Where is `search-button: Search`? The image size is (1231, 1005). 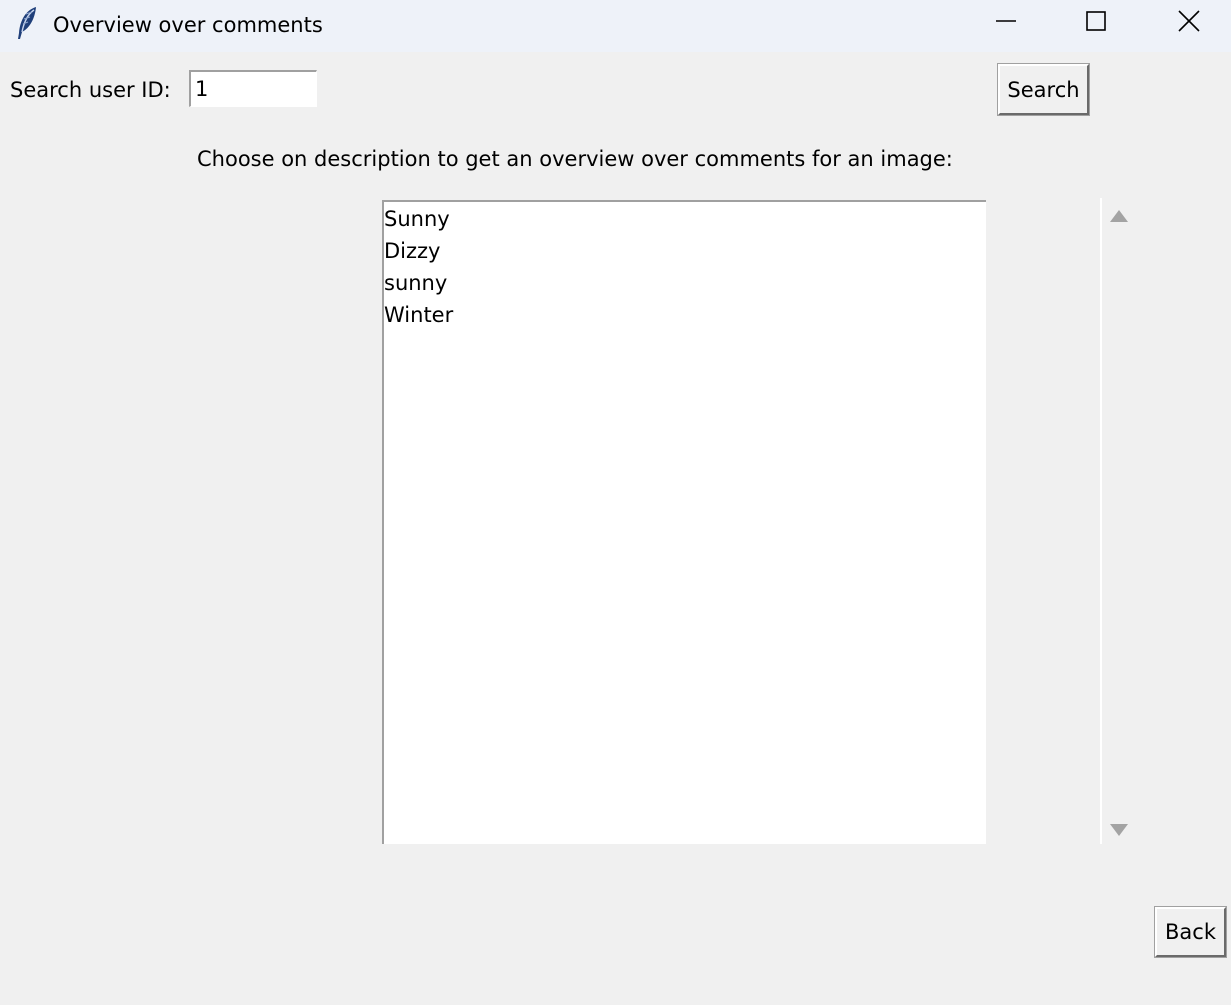
search-button: Search is located at coordinates (1043, 89).